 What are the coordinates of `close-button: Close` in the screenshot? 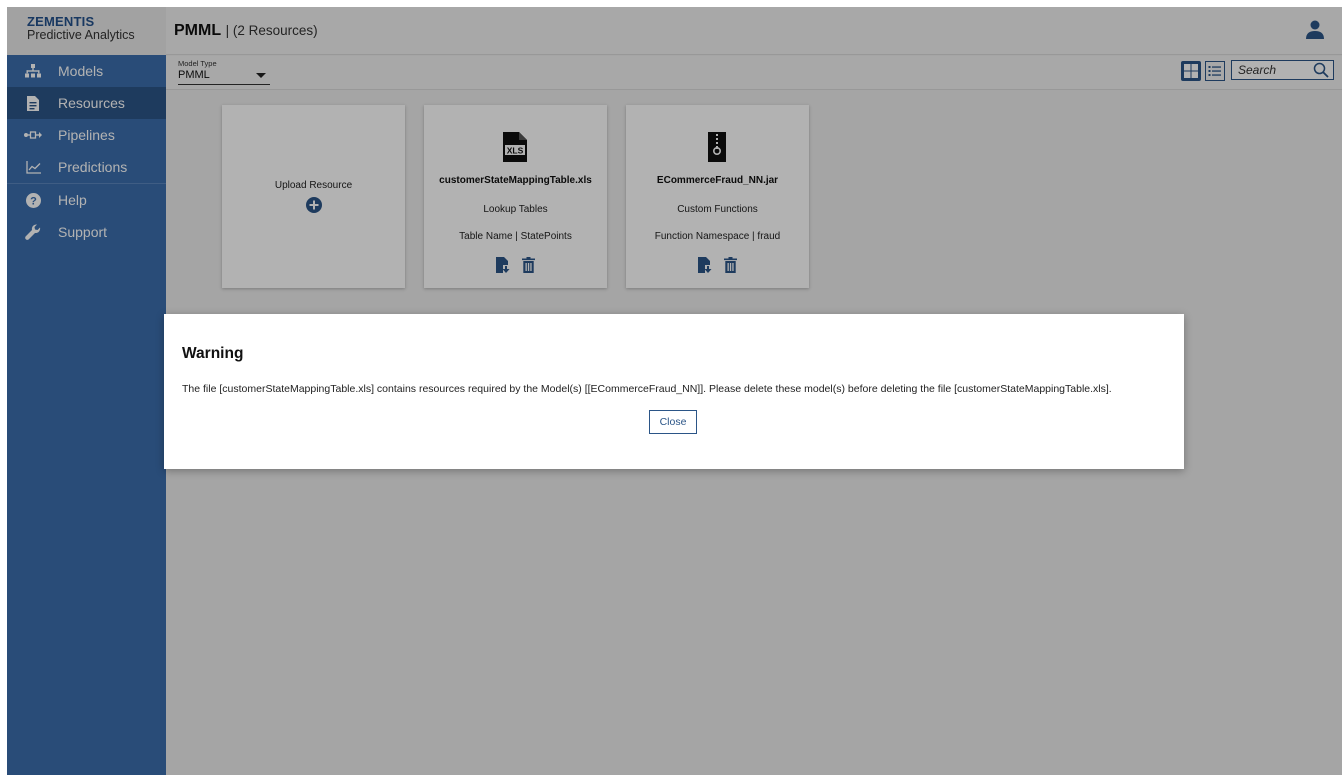 It's located at (673, 422).